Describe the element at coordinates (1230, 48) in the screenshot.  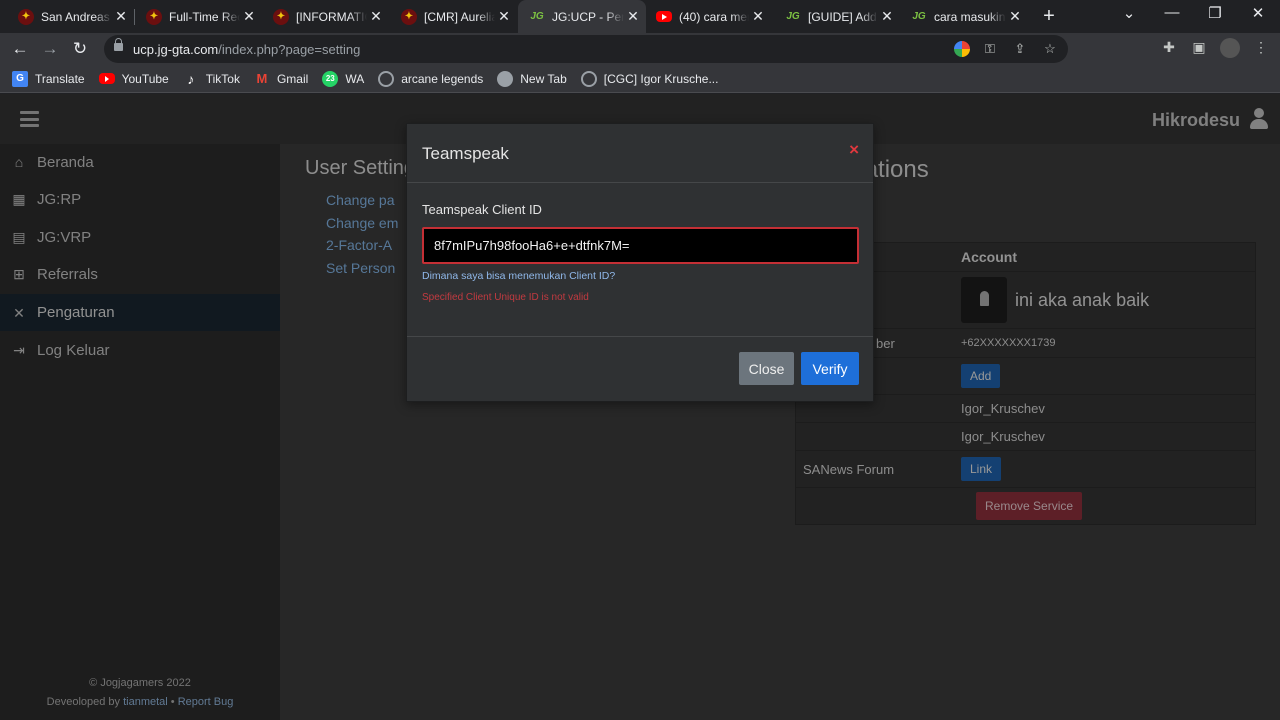
I see `profile-avatar` at that location.